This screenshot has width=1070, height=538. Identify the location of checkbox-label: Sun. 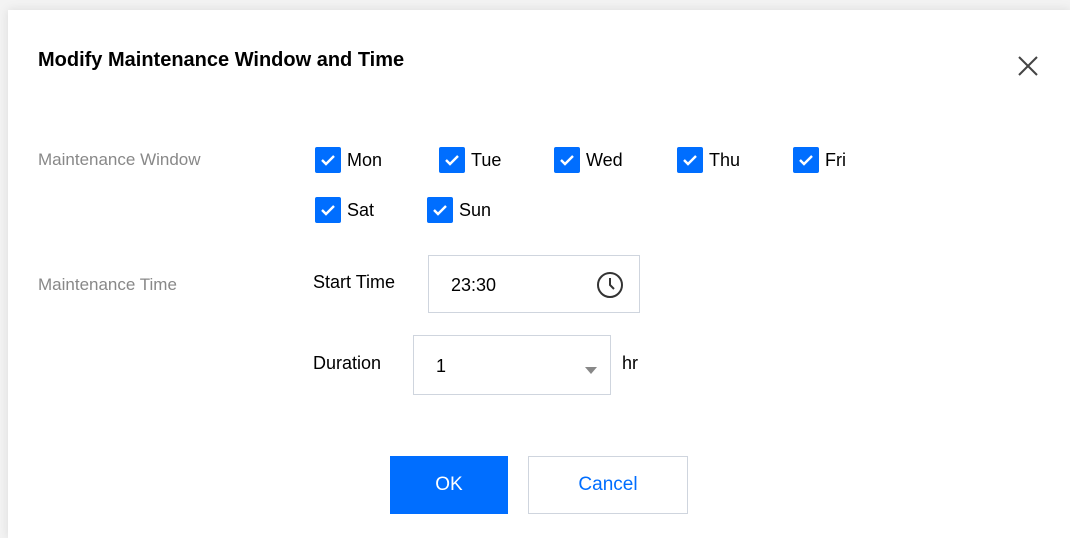
(475, 210).